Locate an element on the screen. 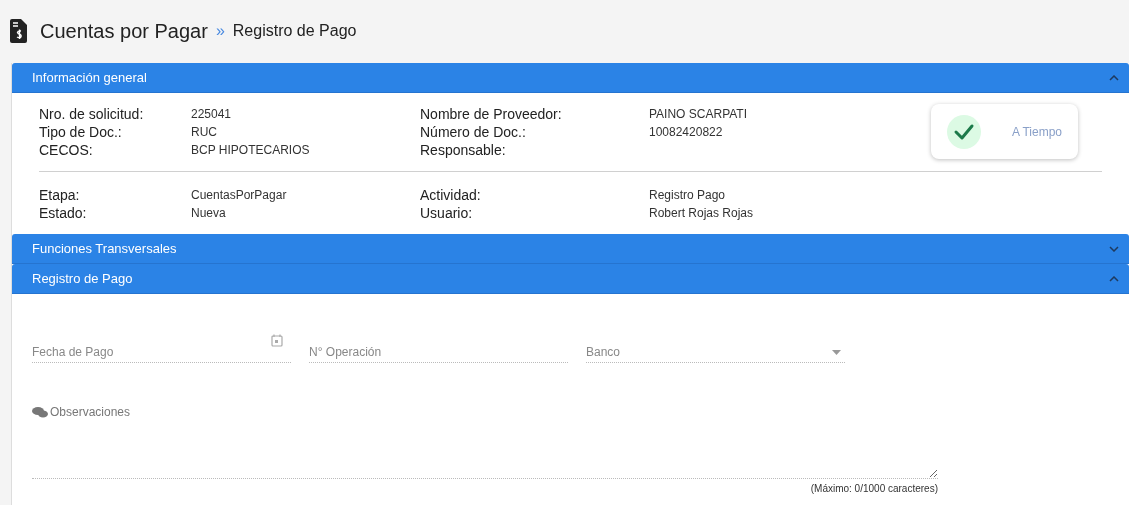  field-label: Actividad: is located at coordinates (451, 195).